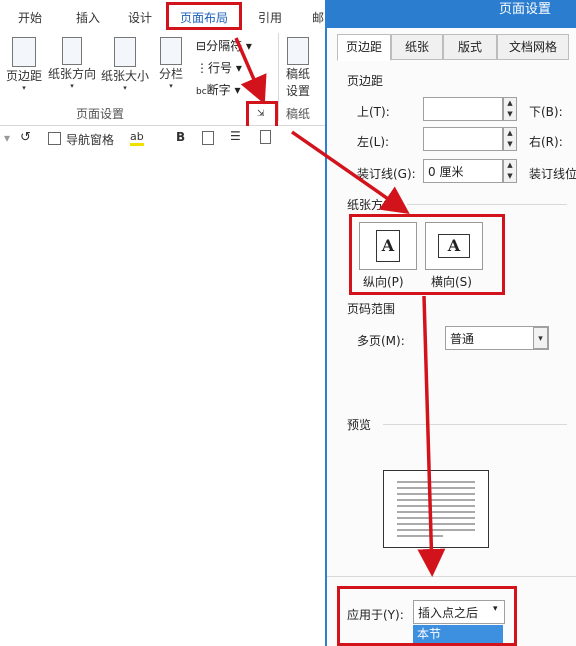  Describe the element at coordinates (202, 68) in the screenshot. I see `line-numbers-icon: ⋮` at that location.